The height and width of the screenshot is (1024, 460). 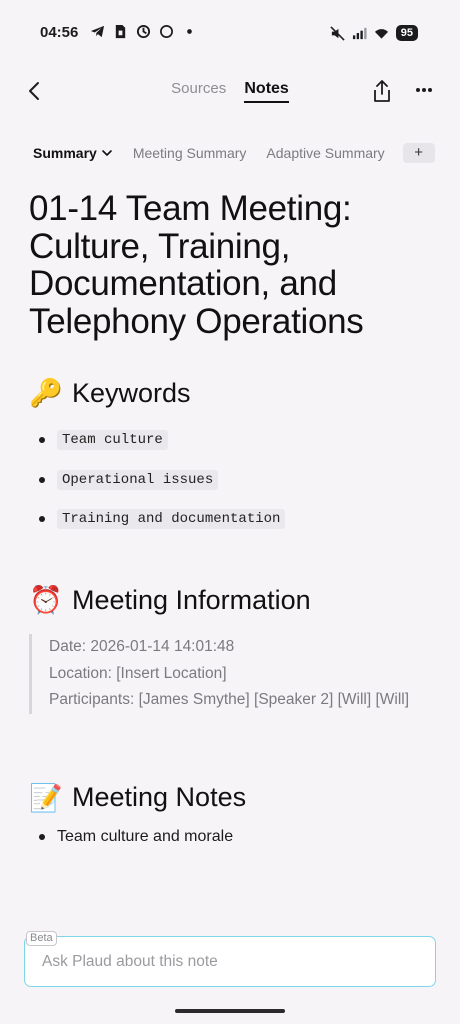 I want to click on tab-adaptive-summary: Adaptive Summary, so click(x=325, y=153).